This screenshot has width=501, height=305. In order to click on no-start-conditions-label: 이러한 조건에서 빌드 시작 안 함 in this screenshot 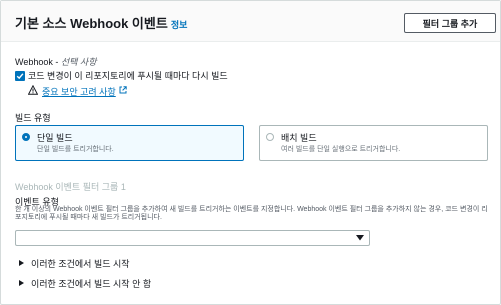, I will do `click(91, 284)`.